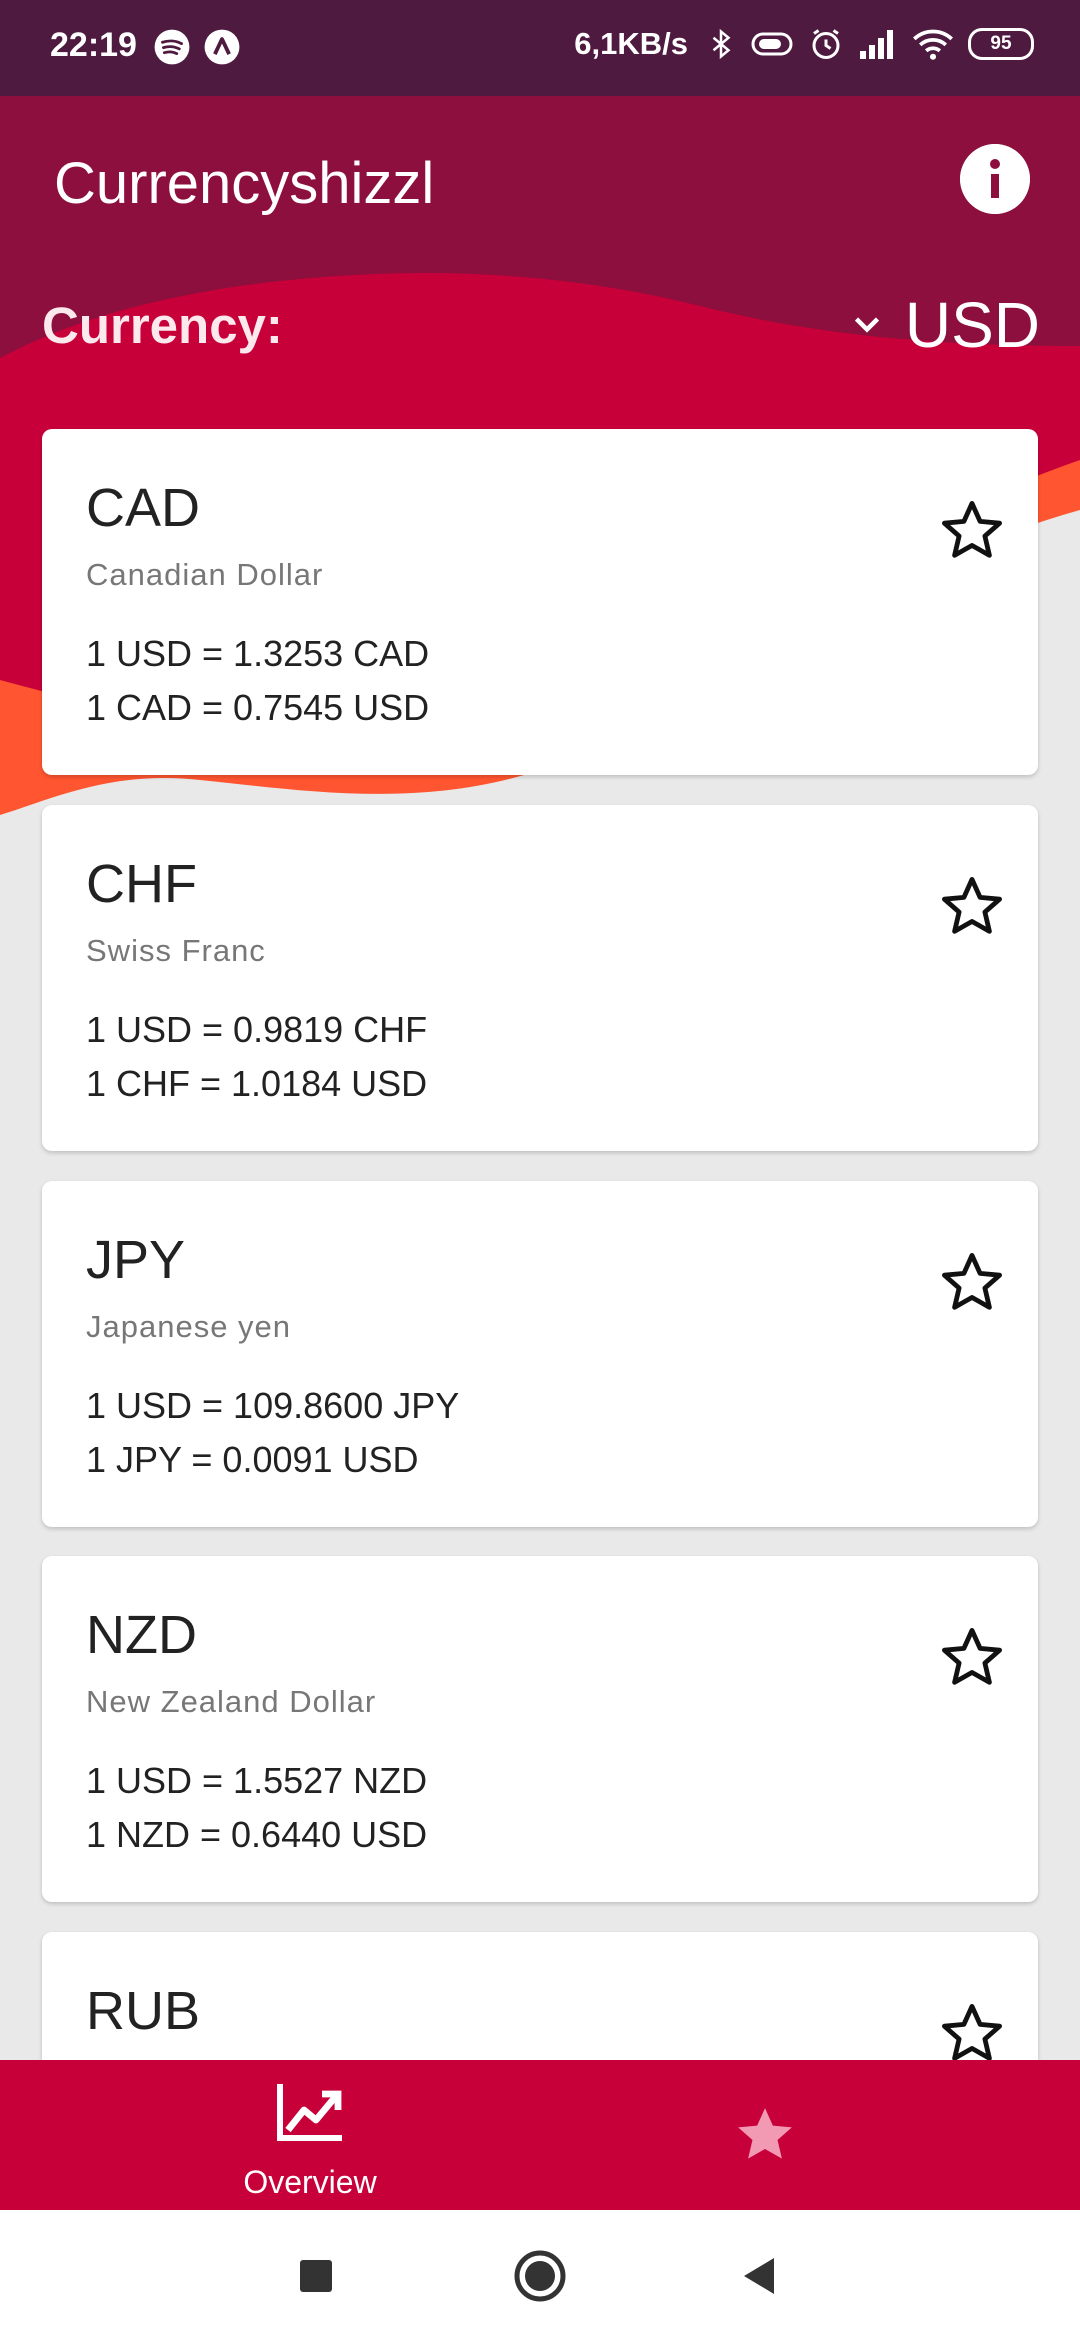 This screenshot has height=2340, width=1080. What do you see at coordinates (176, 950) in the screenshot?
I see `currency-name: Swiss Franc` at bounding box center [176, 950].